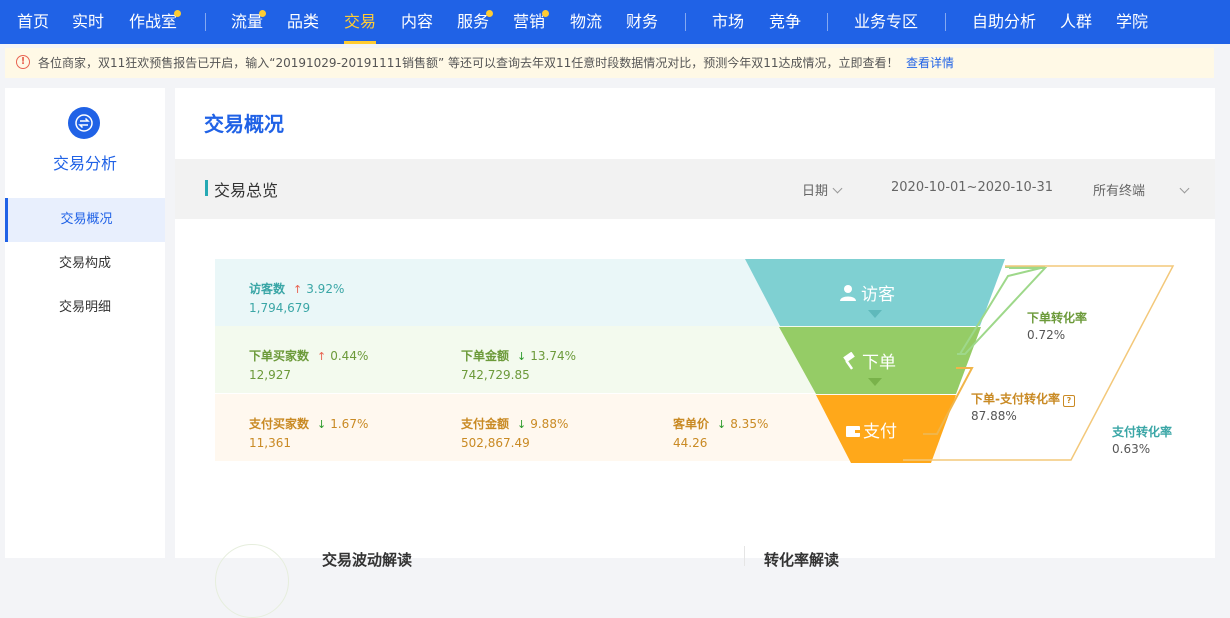 The image size is (1230, 618). What do you see at coordinates (88, 22) in the screenshot?
I see `nav-realtime: 实时` at bounding box center [88, 22].